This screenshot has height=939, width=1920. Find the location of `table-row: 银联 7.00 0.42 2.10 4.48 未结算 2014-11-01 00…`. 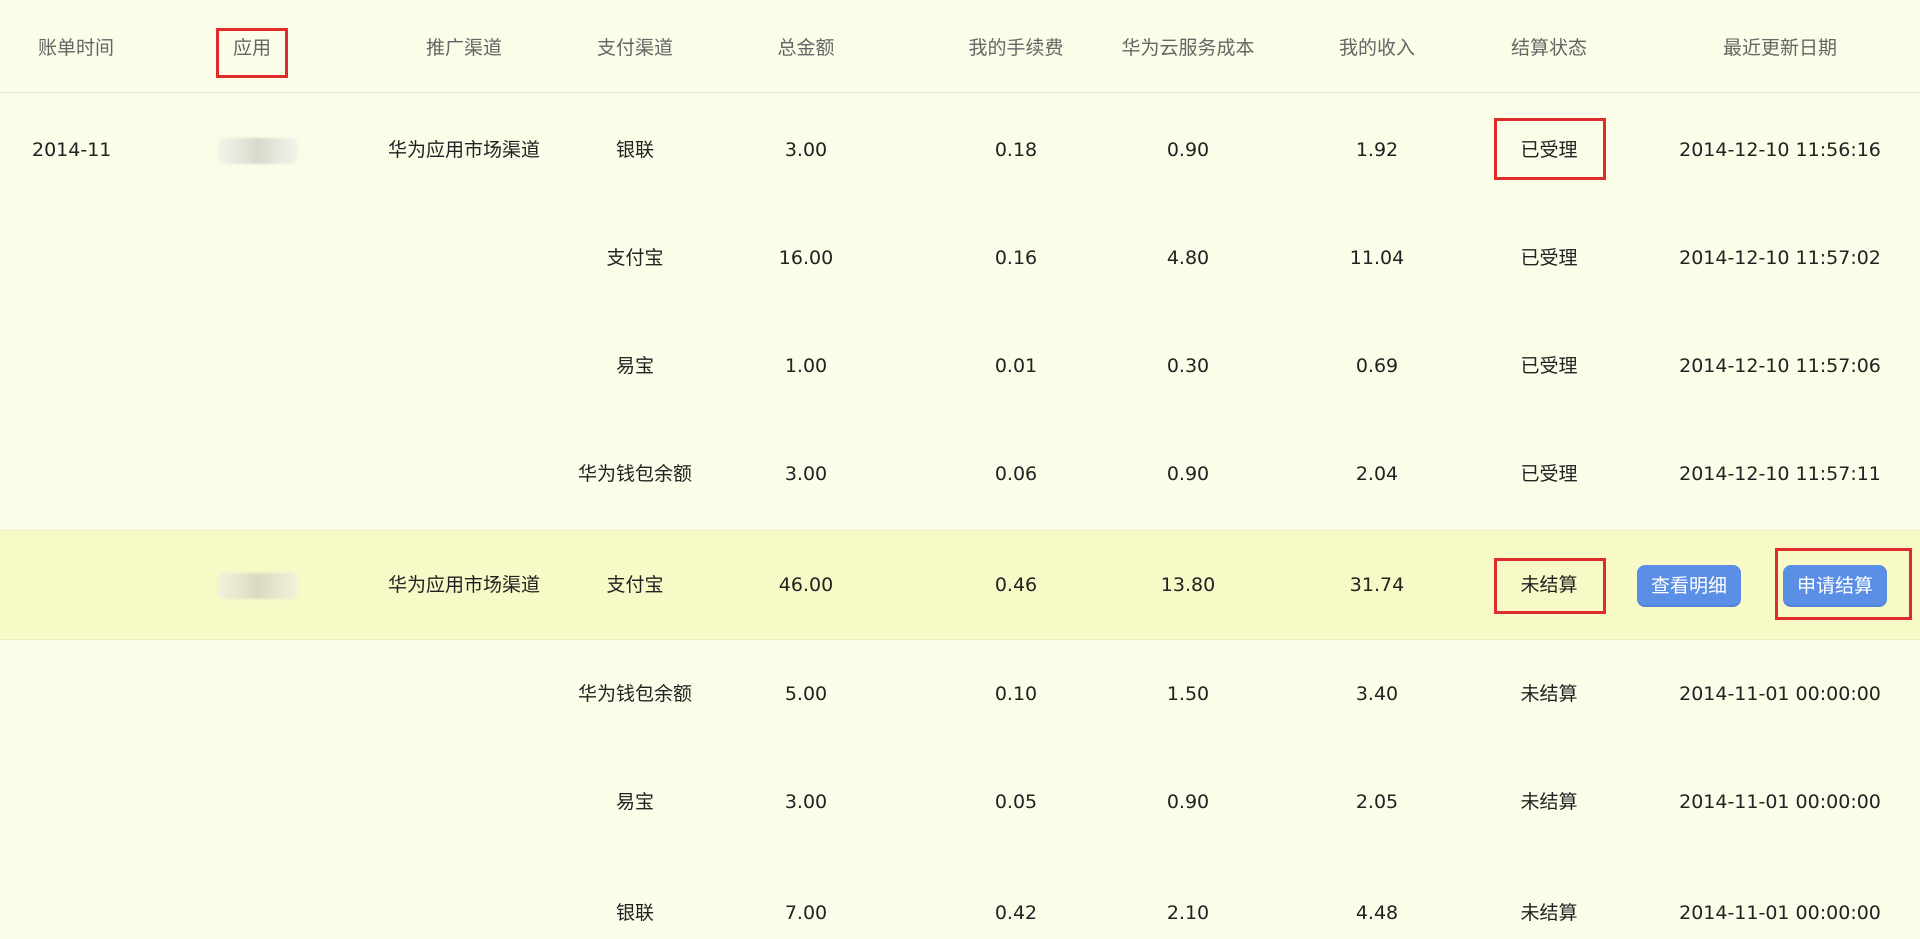

table-row: 银联 7.00 0.42 2.10 4.48 未结算 2014-11-01 00… is located at coordinates (960, 899).